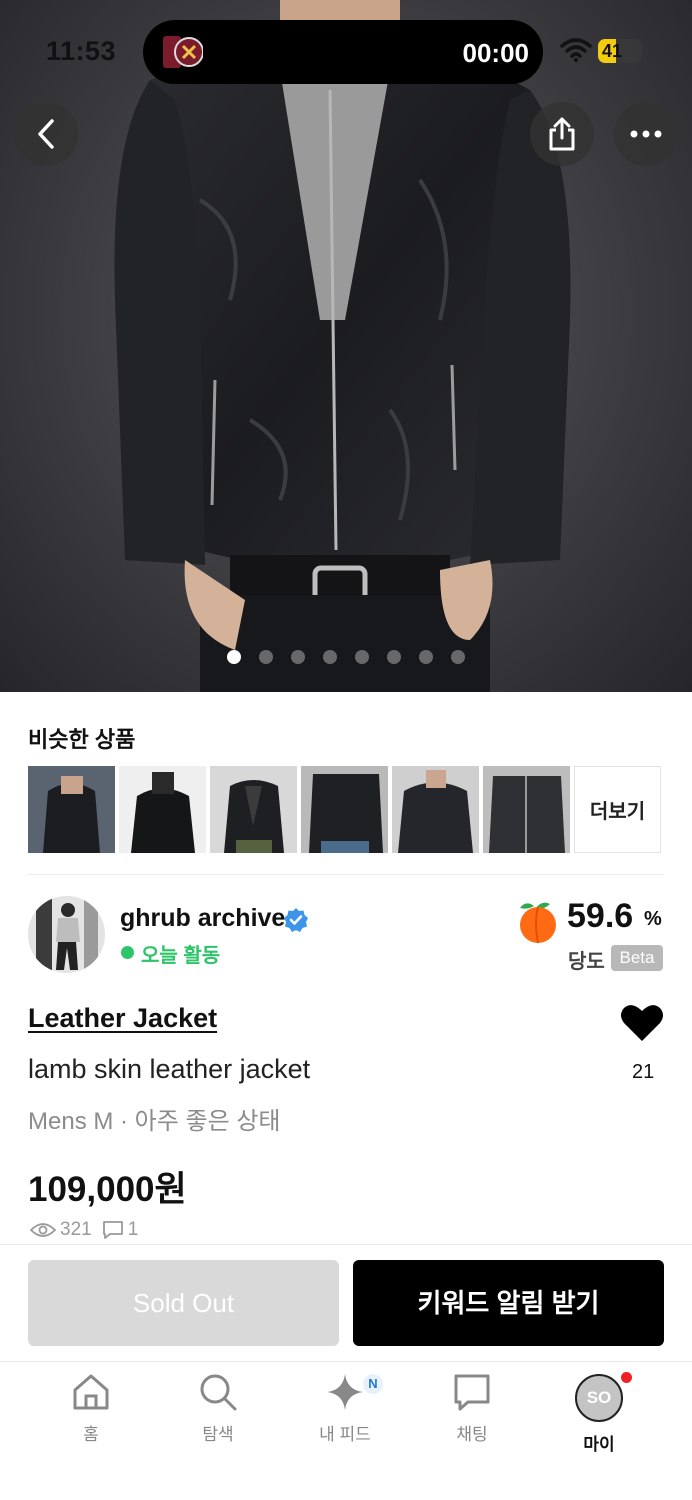  I want to click on live-timer: 00:00, so click(496, 53).